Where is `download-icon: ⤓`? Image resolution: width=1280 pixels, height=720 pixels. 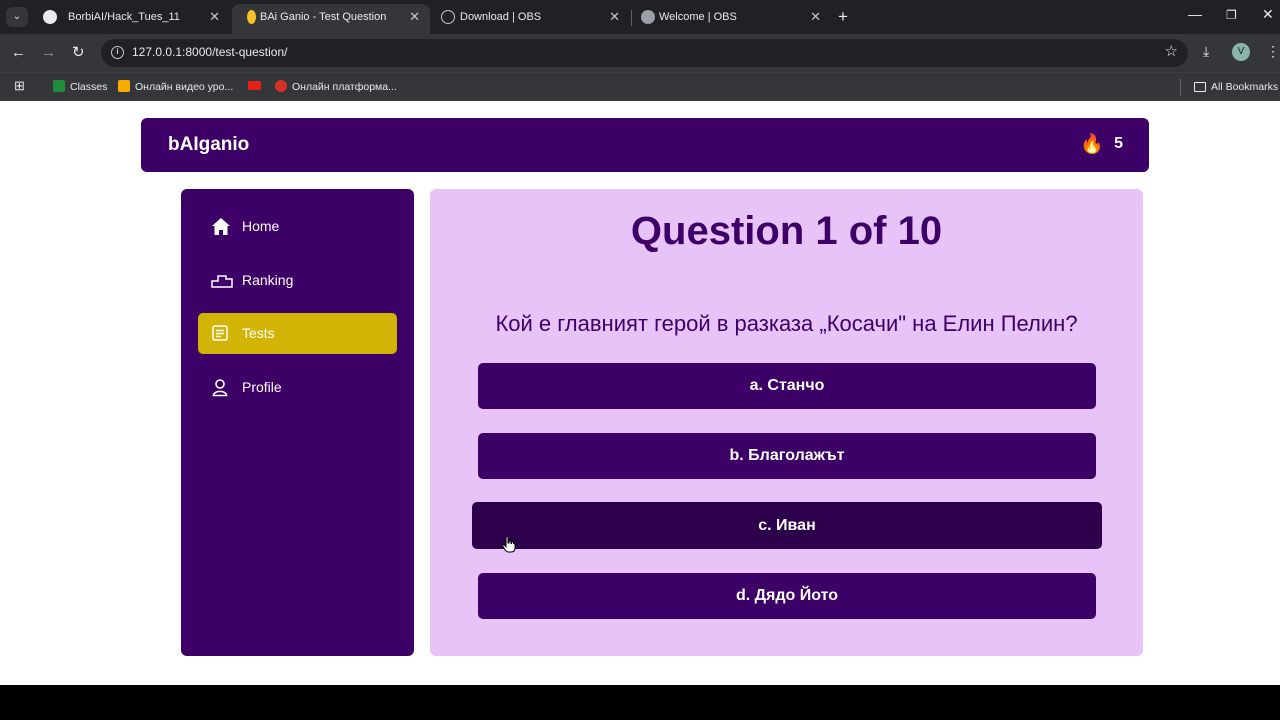
download-icon: ⤓ is located at coordinates (1206, 51).